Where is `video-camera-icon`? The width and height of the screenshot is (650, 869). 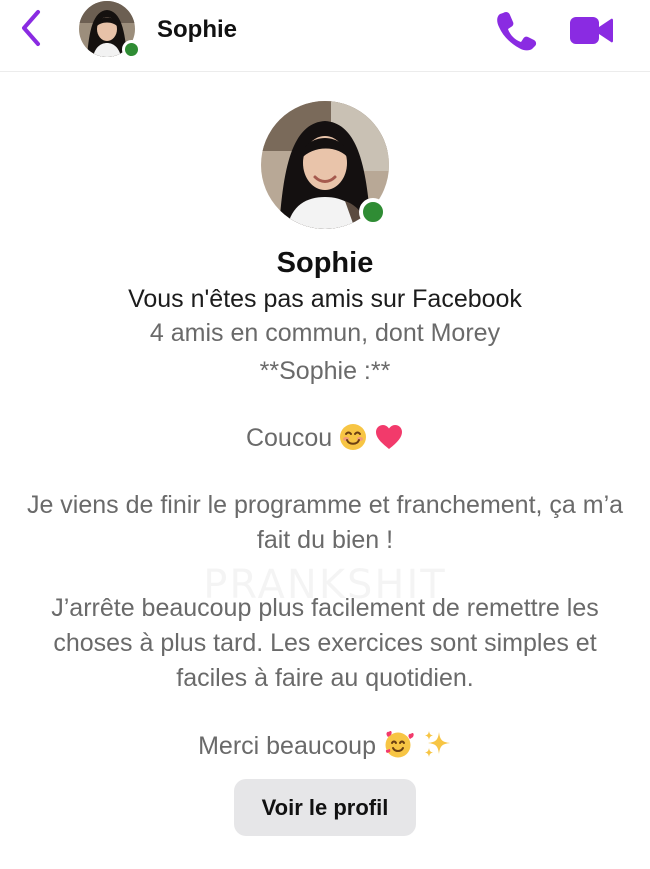 video-camera-icon is located at coordinates (591, 30).